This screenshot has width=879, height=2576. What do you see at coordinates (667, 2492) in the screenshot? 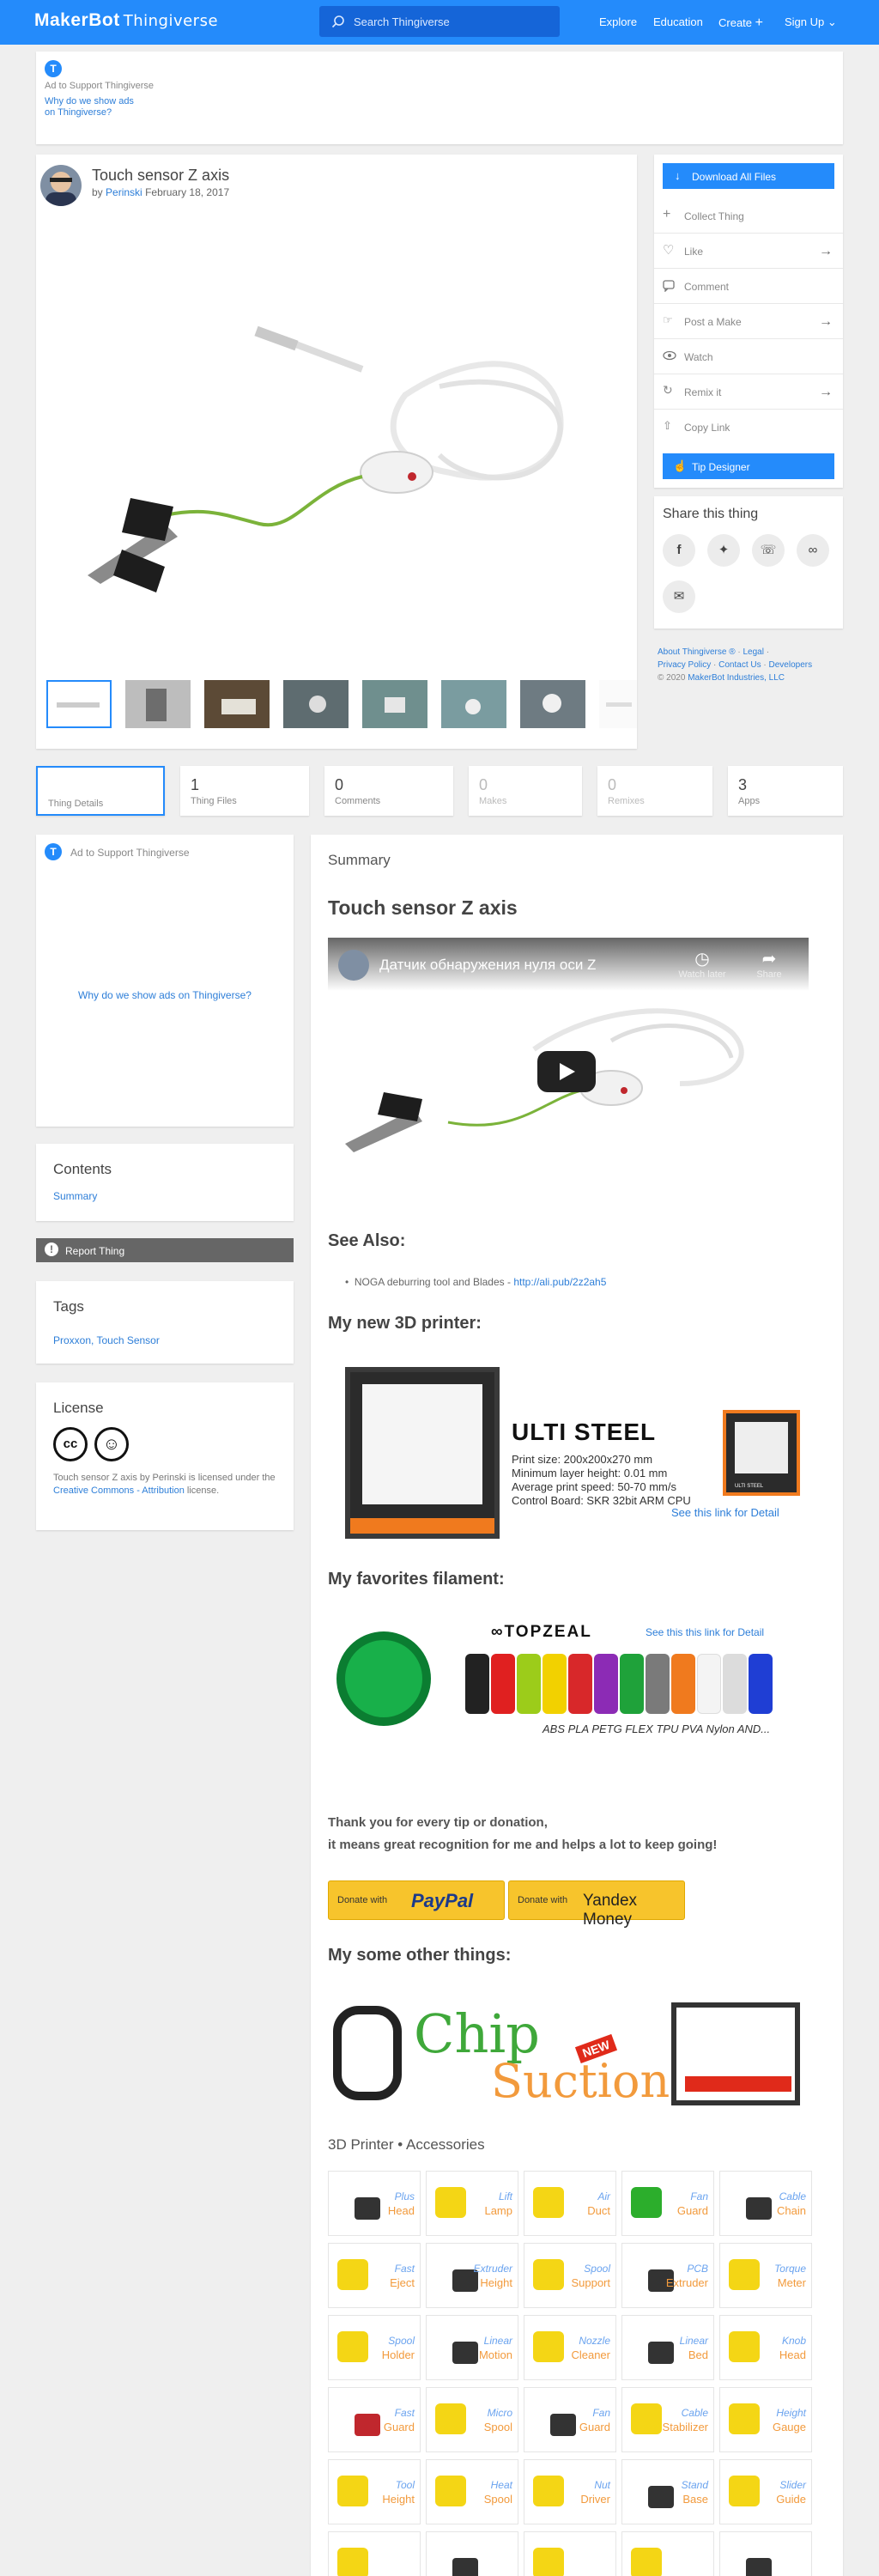
I see `accessory-tile: Stand Base` at bounding box center [667, 2492].